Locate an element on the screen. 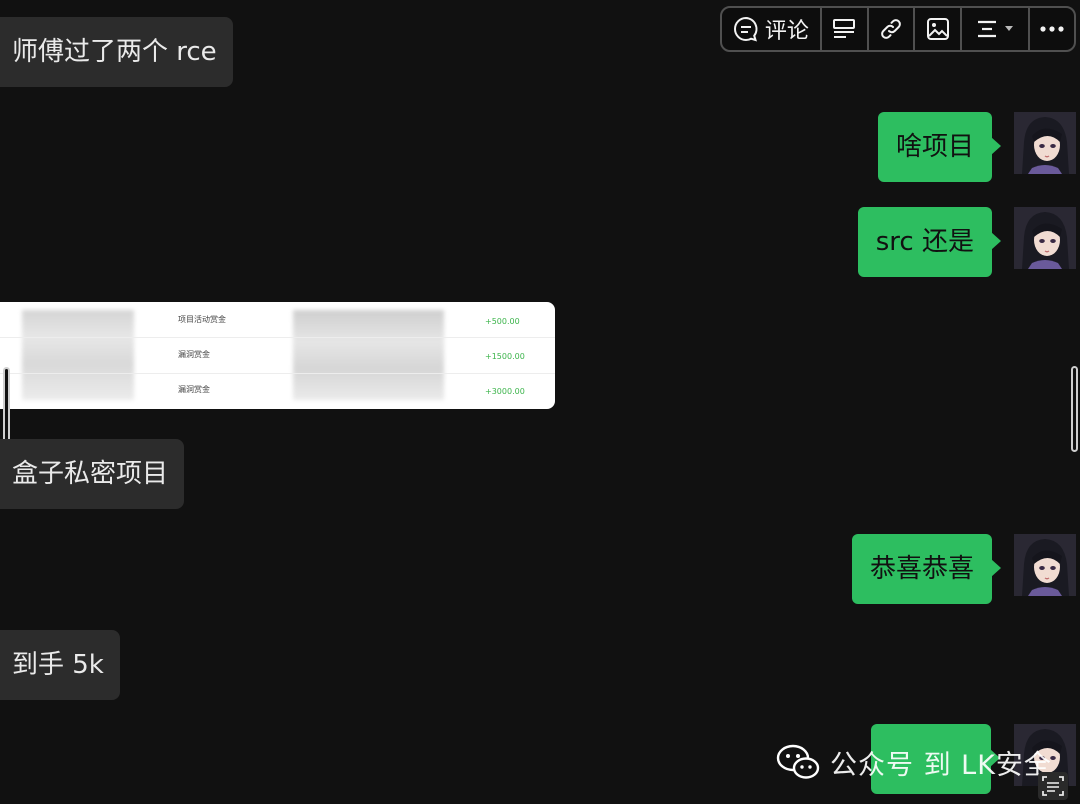 The width and height of the screenshot is (1080, 804). comment-icon is located at coordinates (745, 29).